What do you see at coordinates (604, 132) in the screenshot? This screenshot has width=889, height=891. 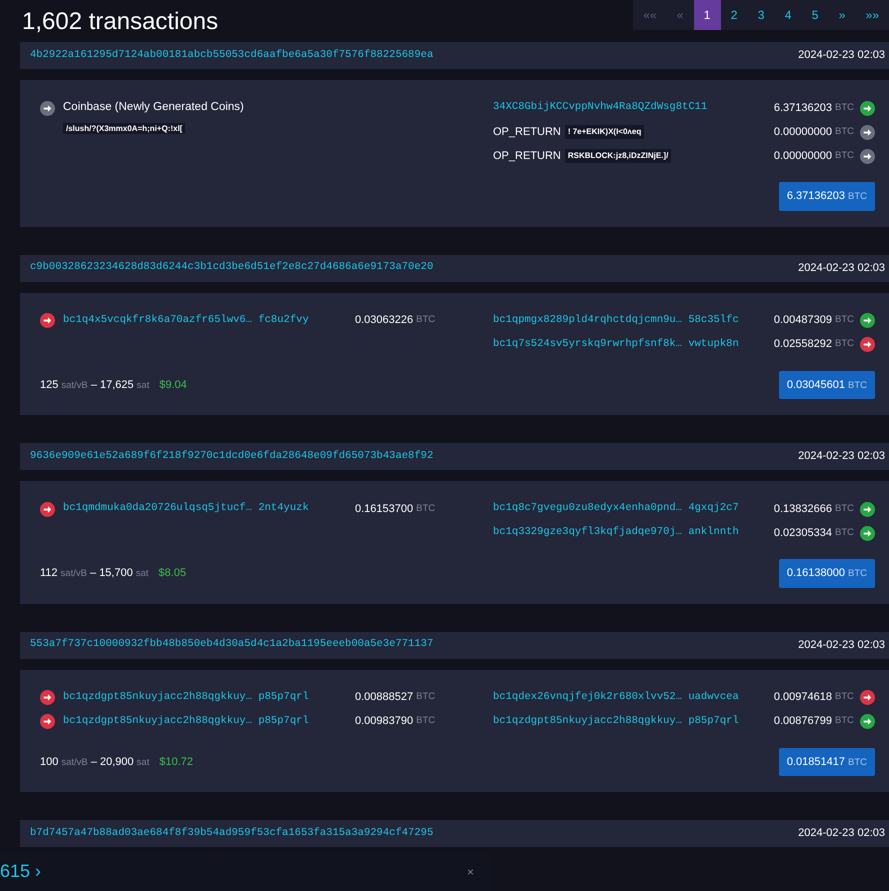 I see `op-return-data: ! 7e+EKIK)X(I<0ʌeq` at bounding box center [604, 132].